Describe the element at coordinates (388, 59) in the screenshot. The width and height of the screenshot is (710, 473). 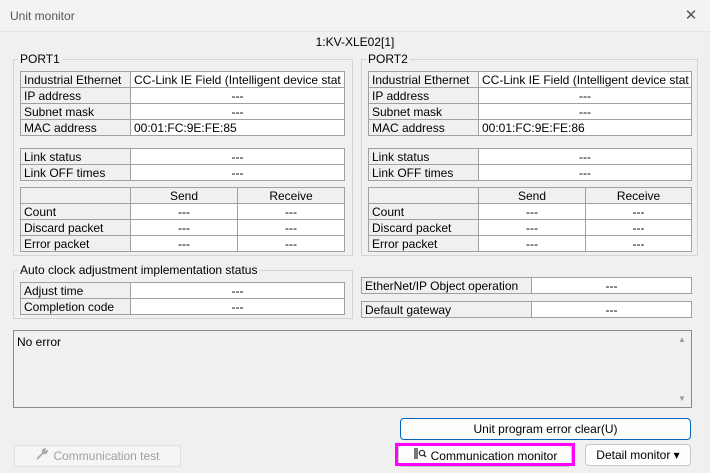
I see `port2-title: PORT2` at that location.